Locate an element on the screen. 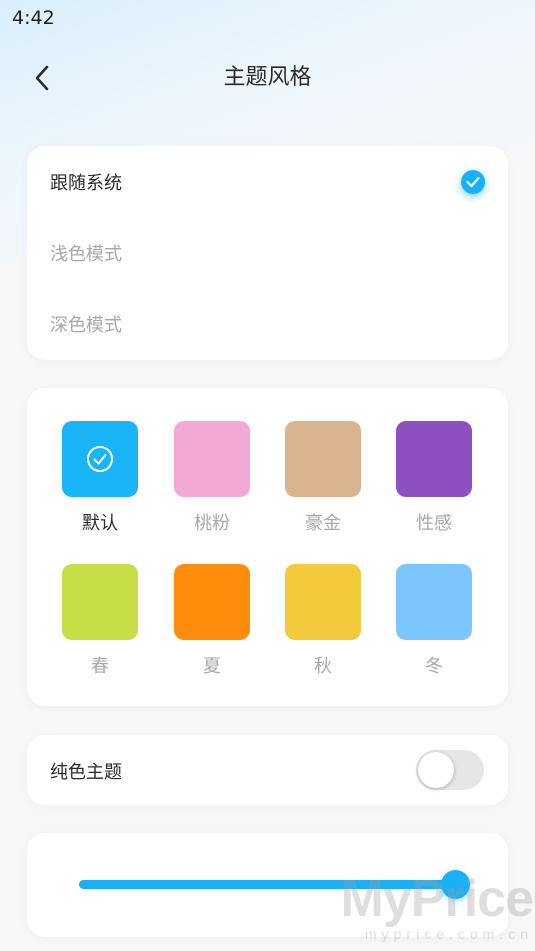 This screenshot has width=535, height=951. mode-option-label: 深色模式 is located at coordinates (86, 325).